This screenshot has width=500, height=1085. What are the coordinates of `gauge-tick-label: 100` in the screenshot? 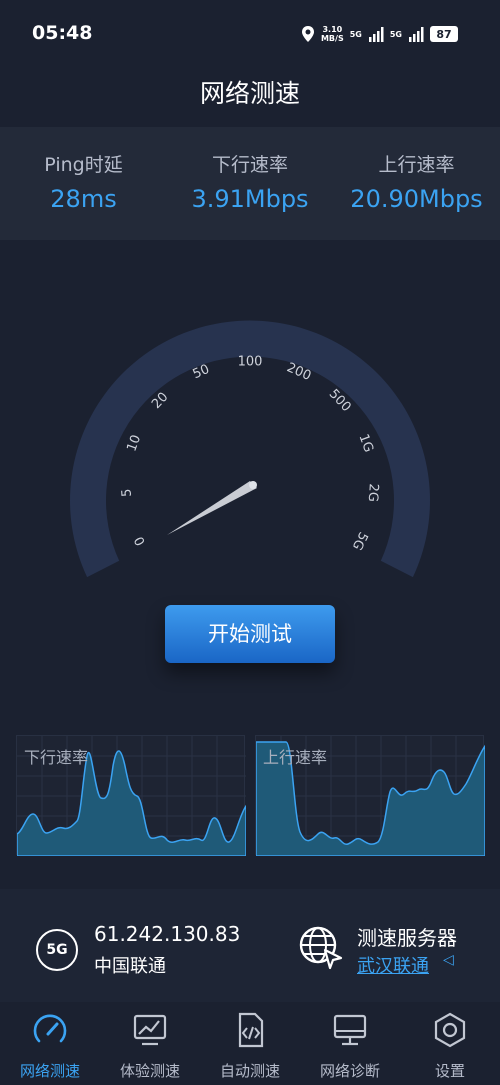 It's located at (250, 362).